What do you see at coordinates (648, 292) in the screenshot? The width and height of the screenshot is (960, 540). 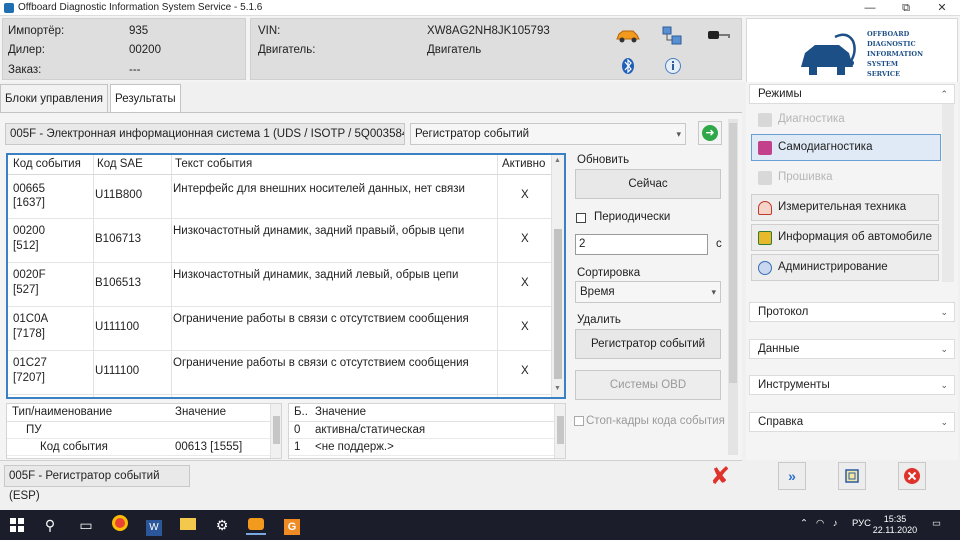 I see `sort-select: Время ▾` at bounding box center [648, 292].